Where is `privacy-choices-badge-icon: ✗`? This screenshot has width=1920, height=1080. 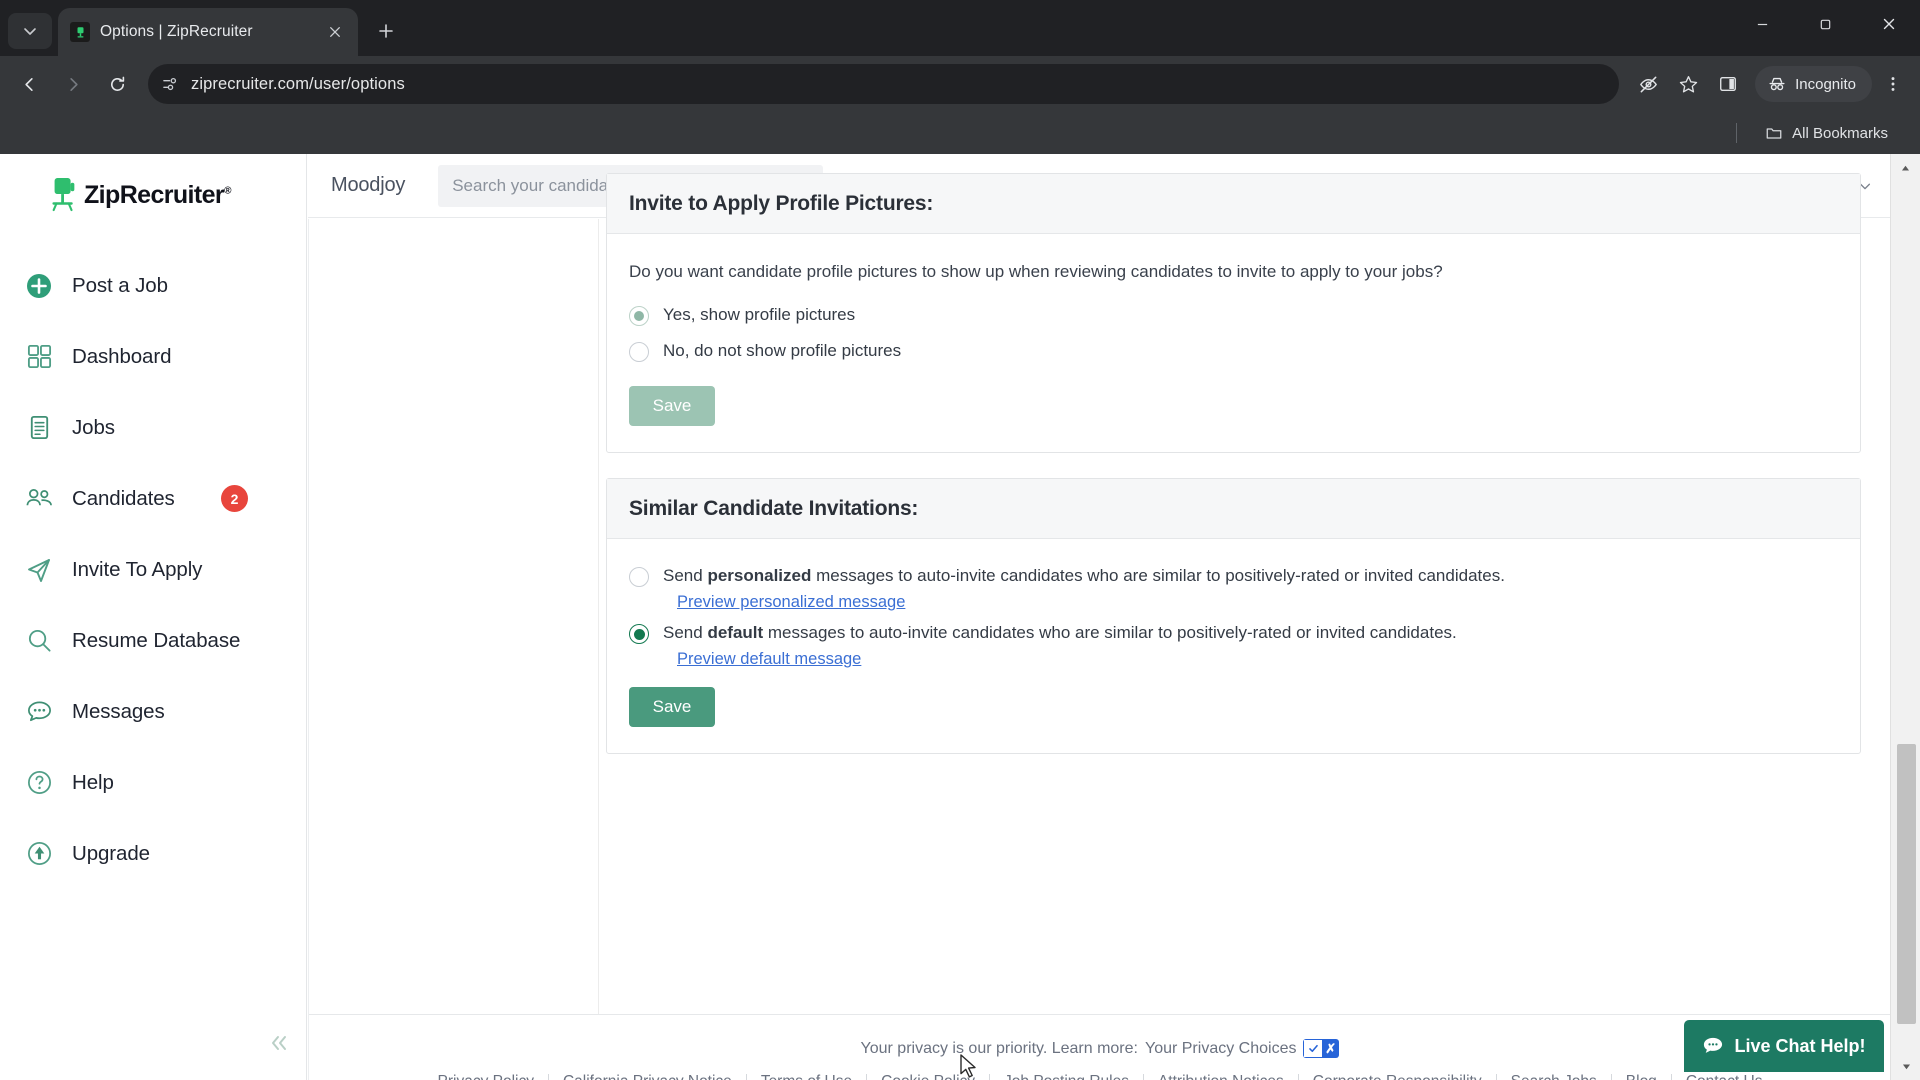 privacy-choices-badge-icon: ✗ is located at coordinates (1321, 1048).